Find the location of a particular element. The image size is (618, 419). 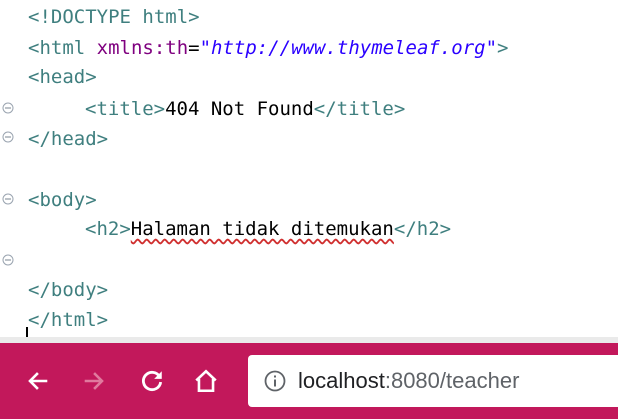

code-line-body-open: <body> is located at coordinates (48, 225).